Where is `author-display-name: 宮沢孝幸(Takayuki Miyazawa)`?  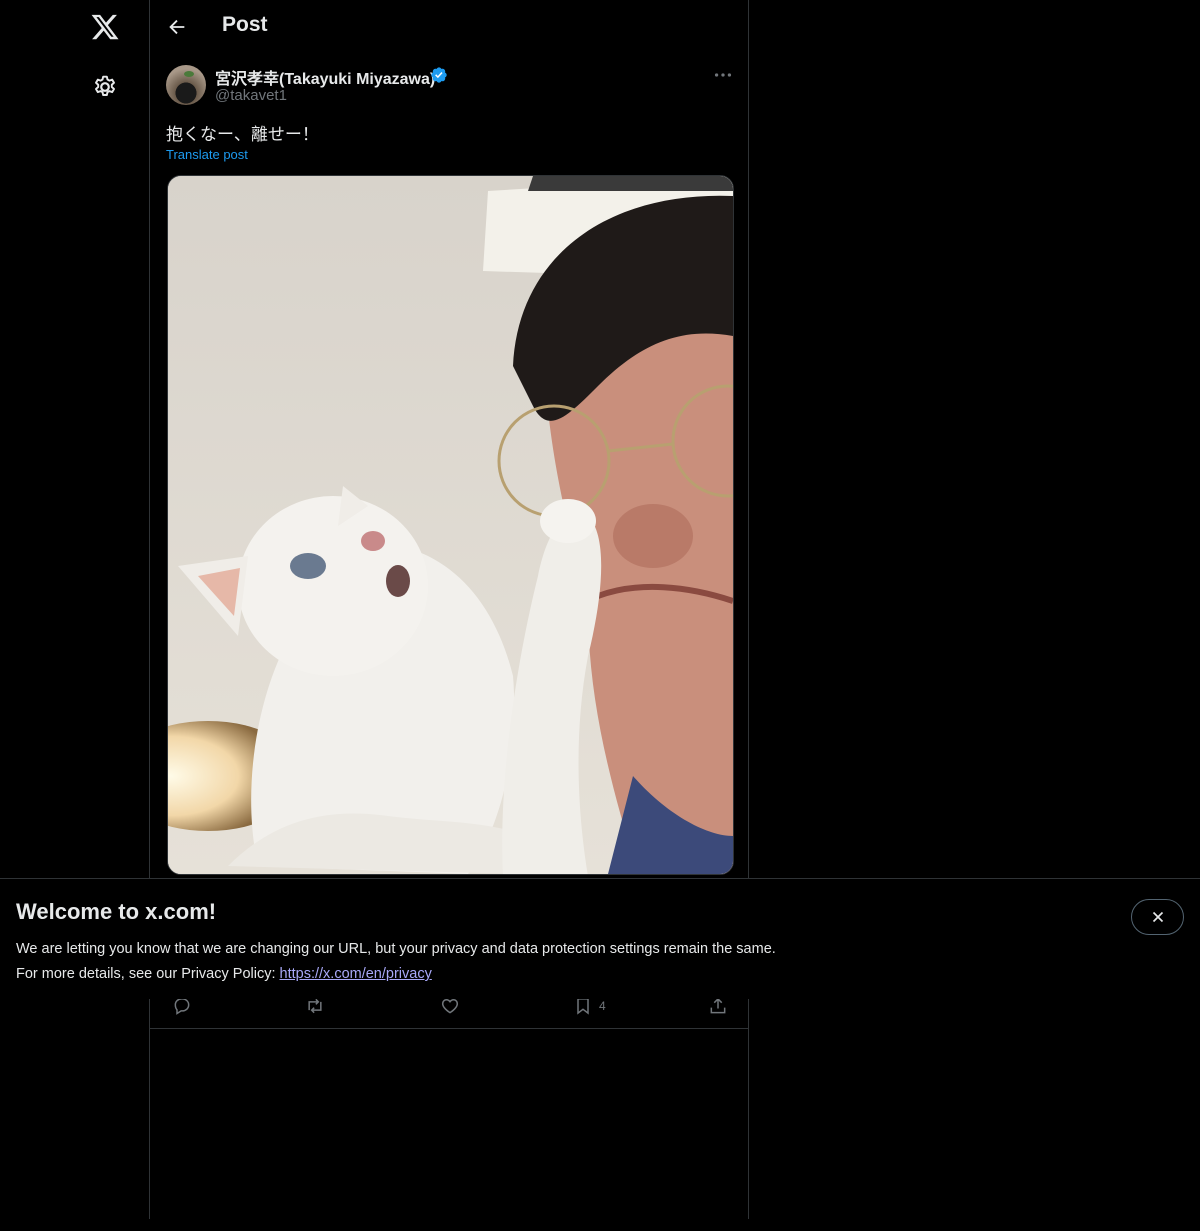
author-display-name: 宮沢孝幸(Takayuki Miyazawa) is located at coordinates (325, 77).